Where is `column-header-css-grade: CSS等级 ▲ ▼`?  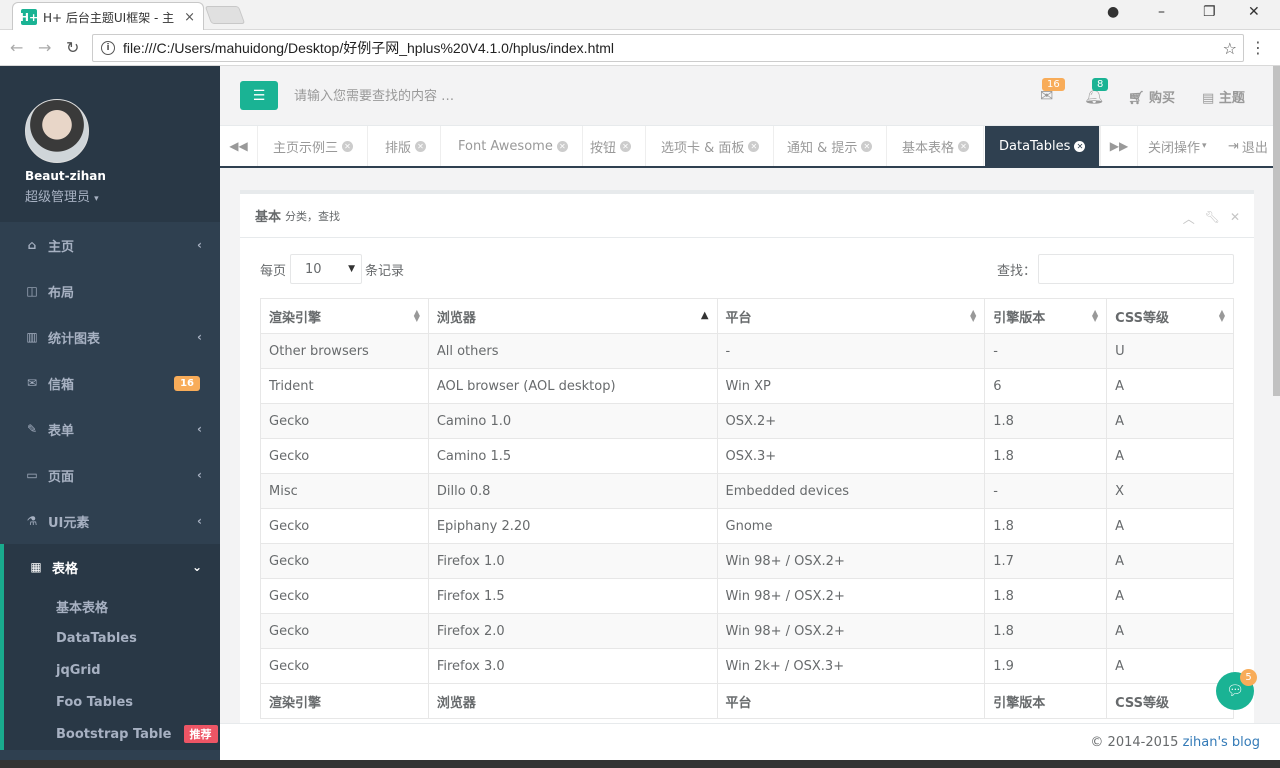 column-header-css-grade: CSS等级 ▲ ▼ is located at coordinates (1170, 316).